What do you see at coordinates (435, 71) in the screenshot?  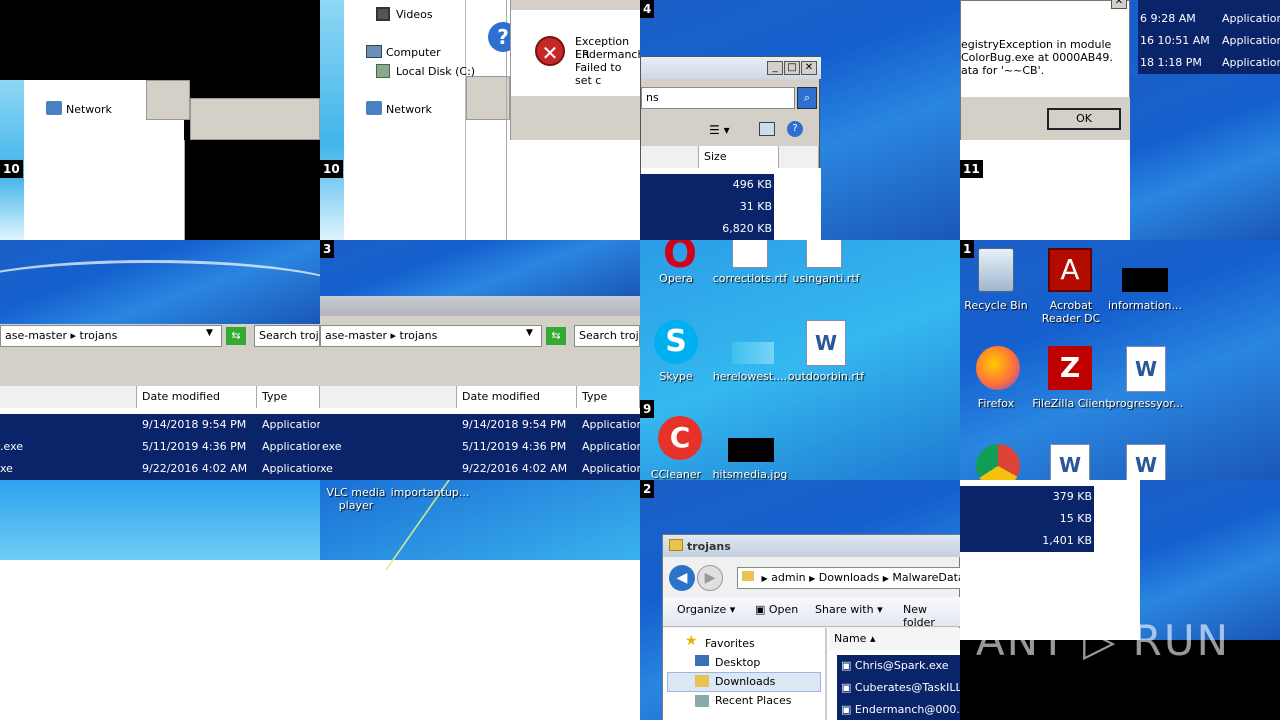 I see `nav-local-disk-label: Local Disk (C:)` at bounding box center [435, 71].